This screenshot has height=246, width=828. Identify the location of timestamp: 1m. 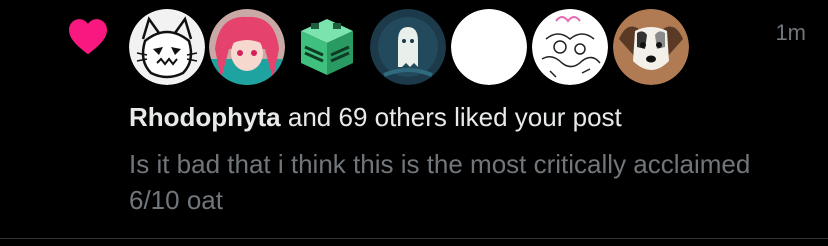
(790, 32).